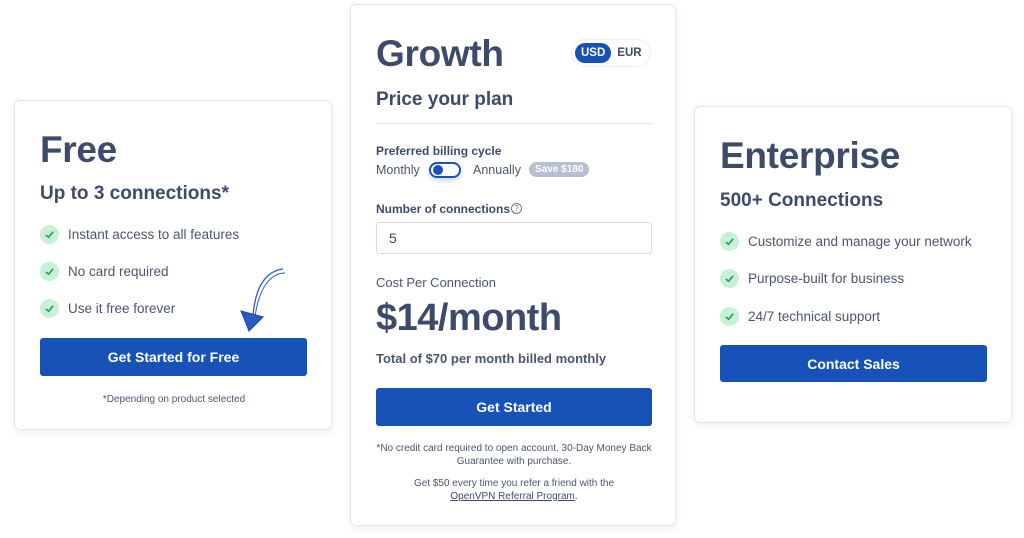  Describe the element at coordinates (134, 193) in the screenshot. I see `plan-subtitle: Up to 3 connections*` at that location.